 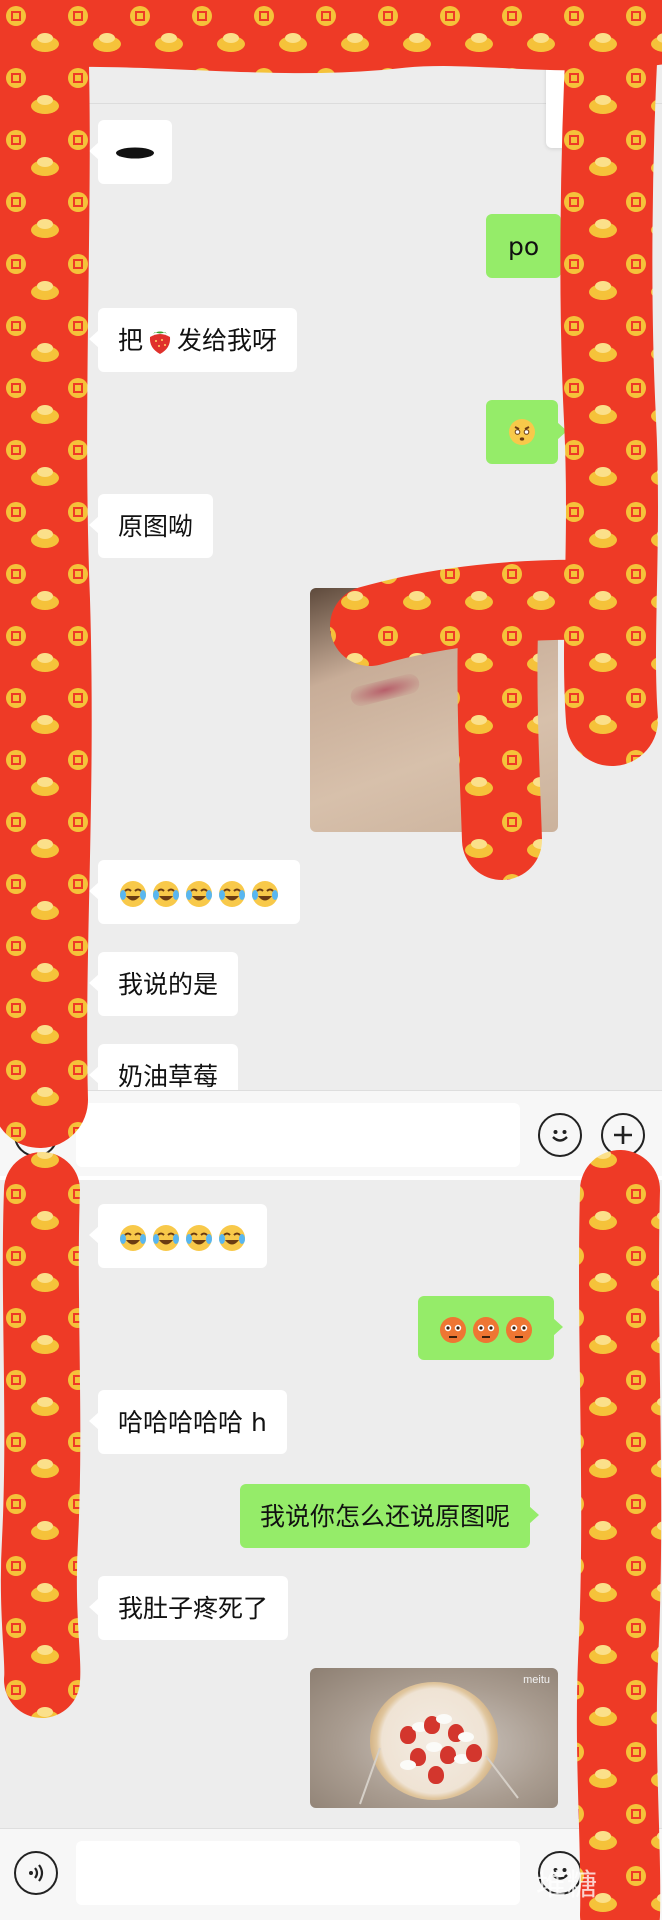 I want to click on smiley-icon, so click(x=560, y=1135).